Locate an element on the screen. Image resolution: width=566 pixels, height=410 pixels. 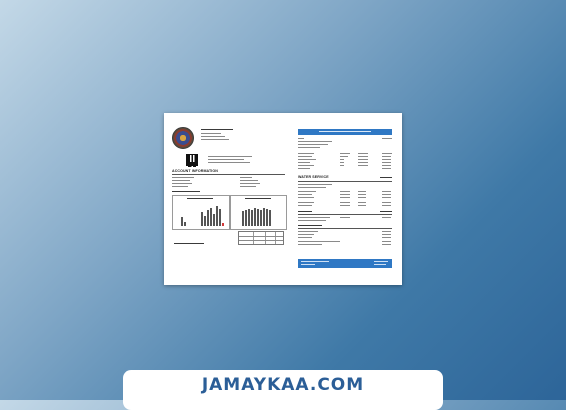
chart-title is located at coordinates (258, 198).